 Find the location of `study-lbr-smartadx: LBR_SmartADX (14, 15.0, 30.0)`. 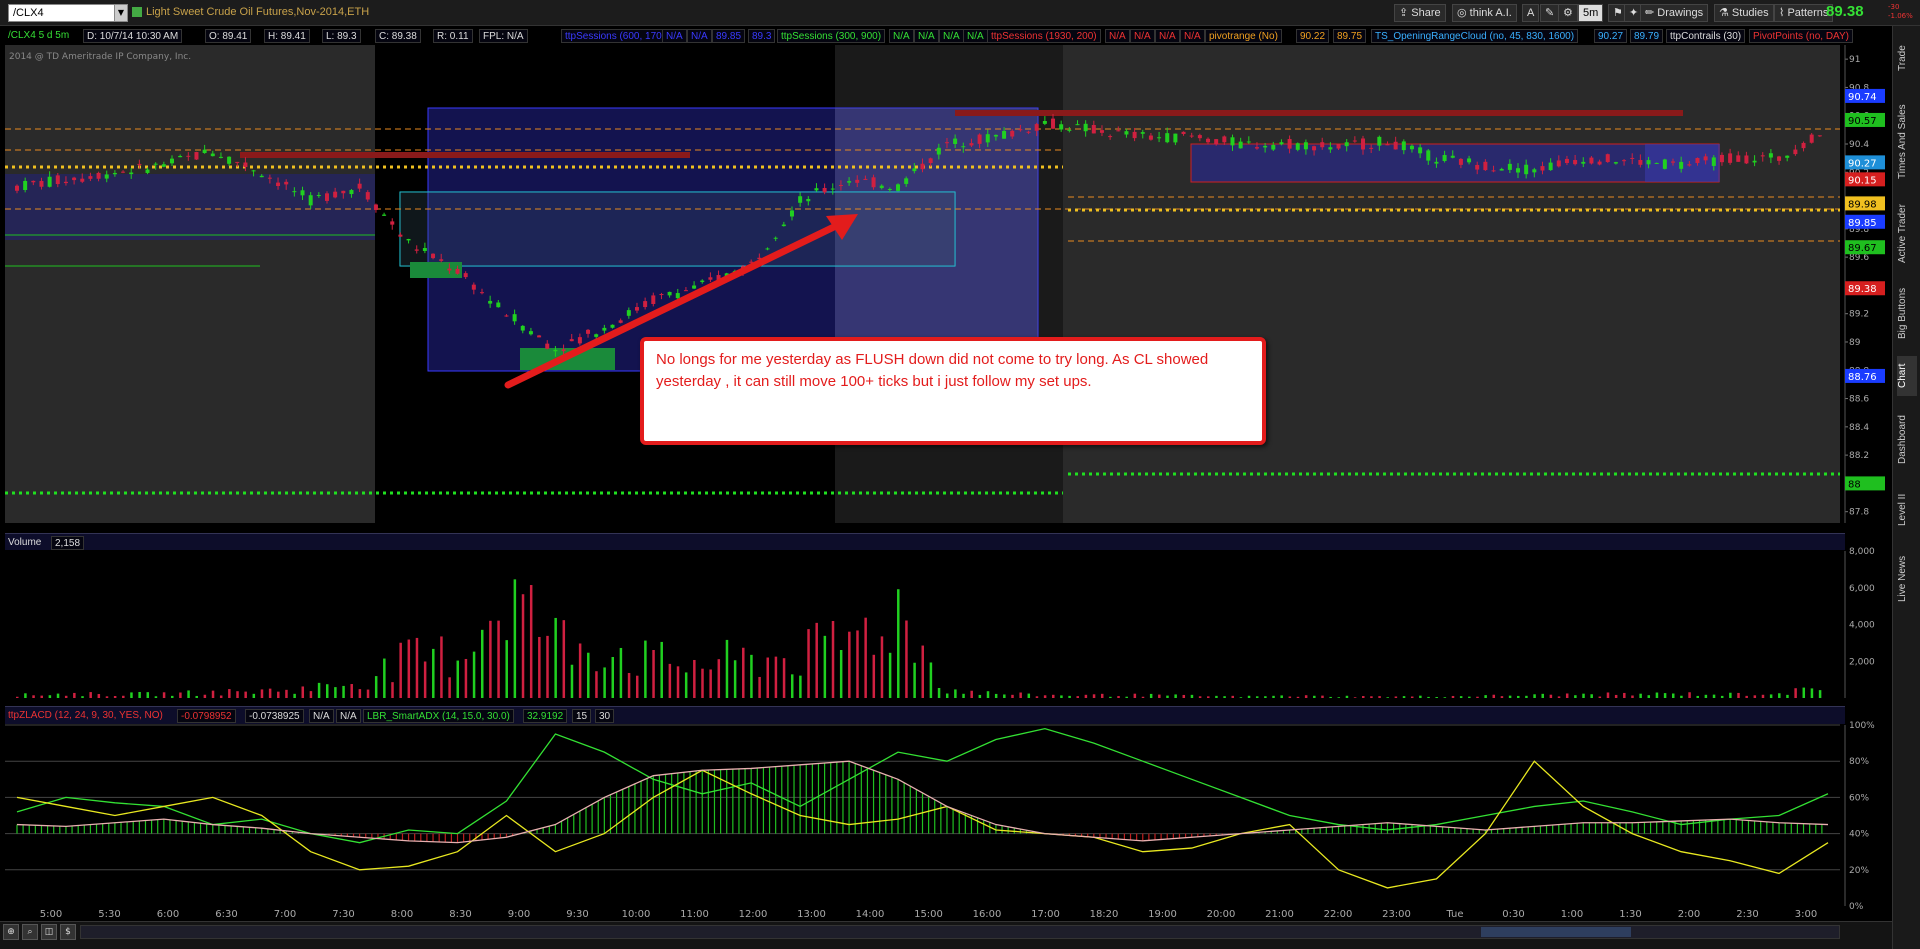

study-lbr-smartadx: LBR_SmartADX (14, 15.0, 30.0) is located at coordinates (438, 716).